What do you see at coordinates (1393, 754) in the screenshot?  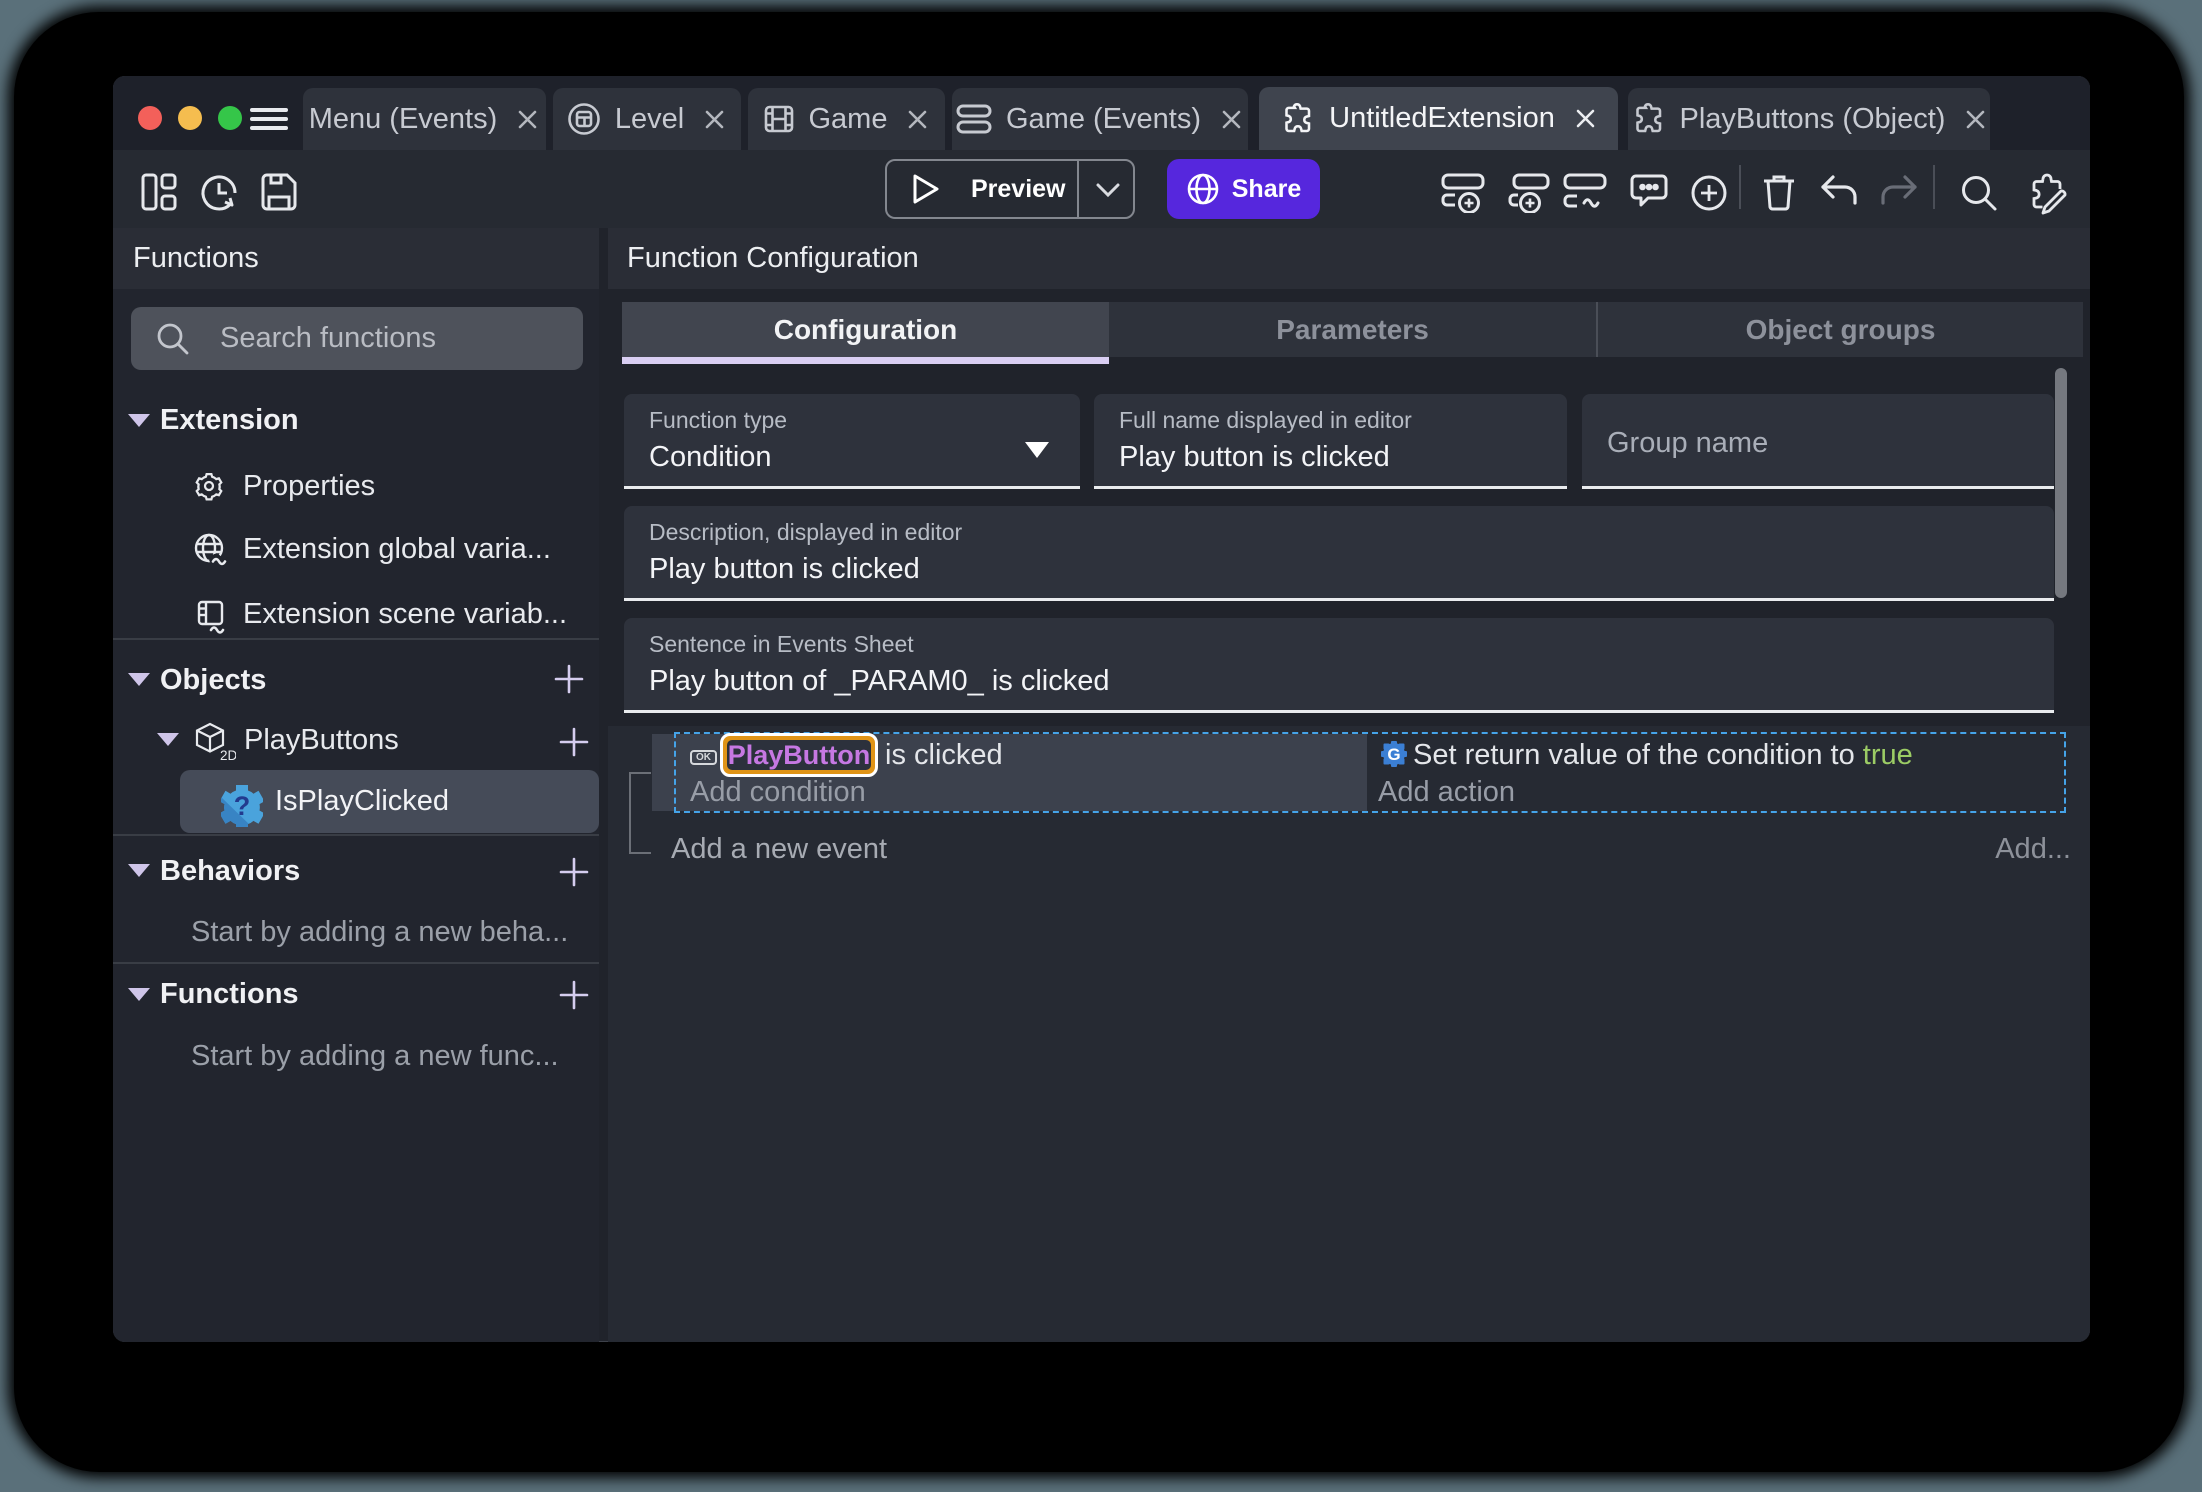 I see `svg-text: G` at bounding box center [1393, 754].